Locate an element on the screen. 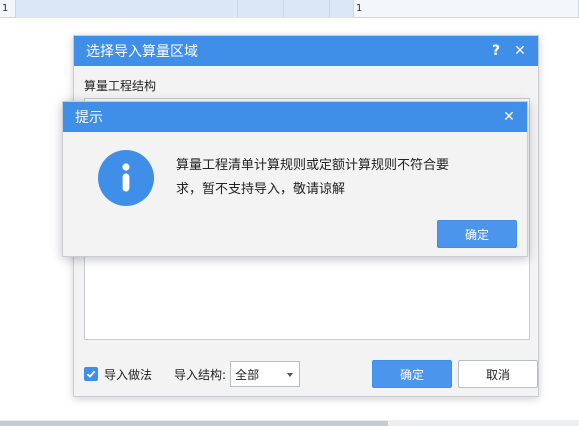 The image size is (579, 426). import-method-checkbox is located at coordinates (91, 374).